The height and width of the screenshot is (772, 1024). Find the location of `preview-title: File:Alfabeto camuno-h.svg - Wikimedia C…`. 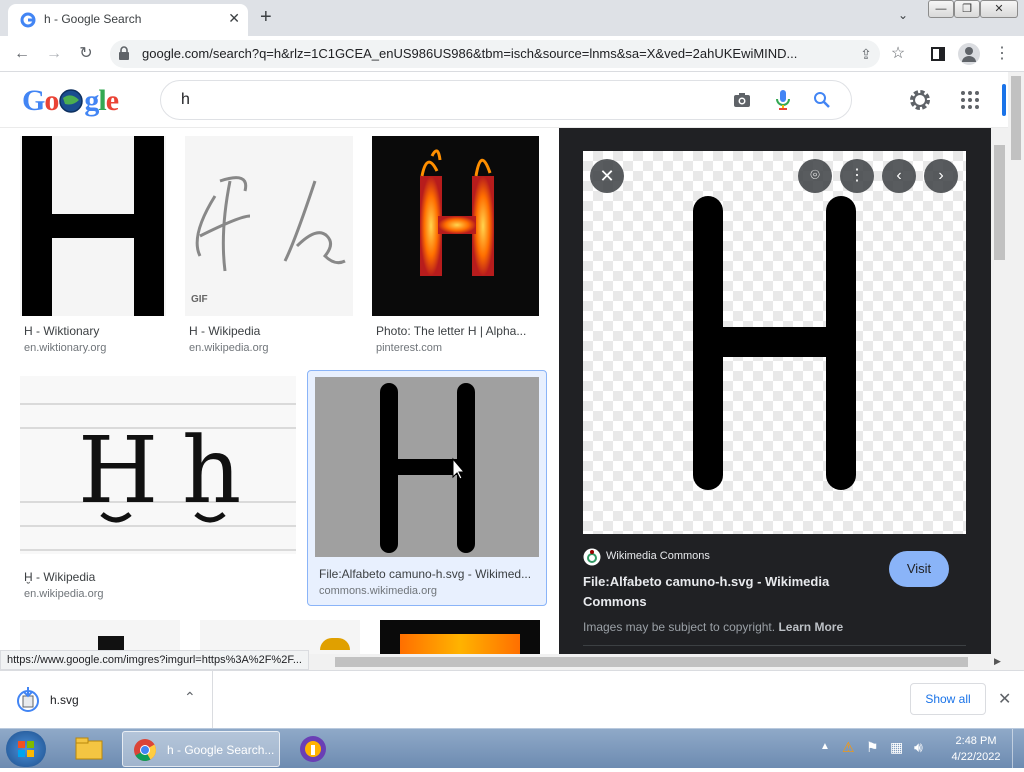

preview-title: File:Alfabeto camuno-h.svg - Wikimedia C… is located at coordinates (728, 592).